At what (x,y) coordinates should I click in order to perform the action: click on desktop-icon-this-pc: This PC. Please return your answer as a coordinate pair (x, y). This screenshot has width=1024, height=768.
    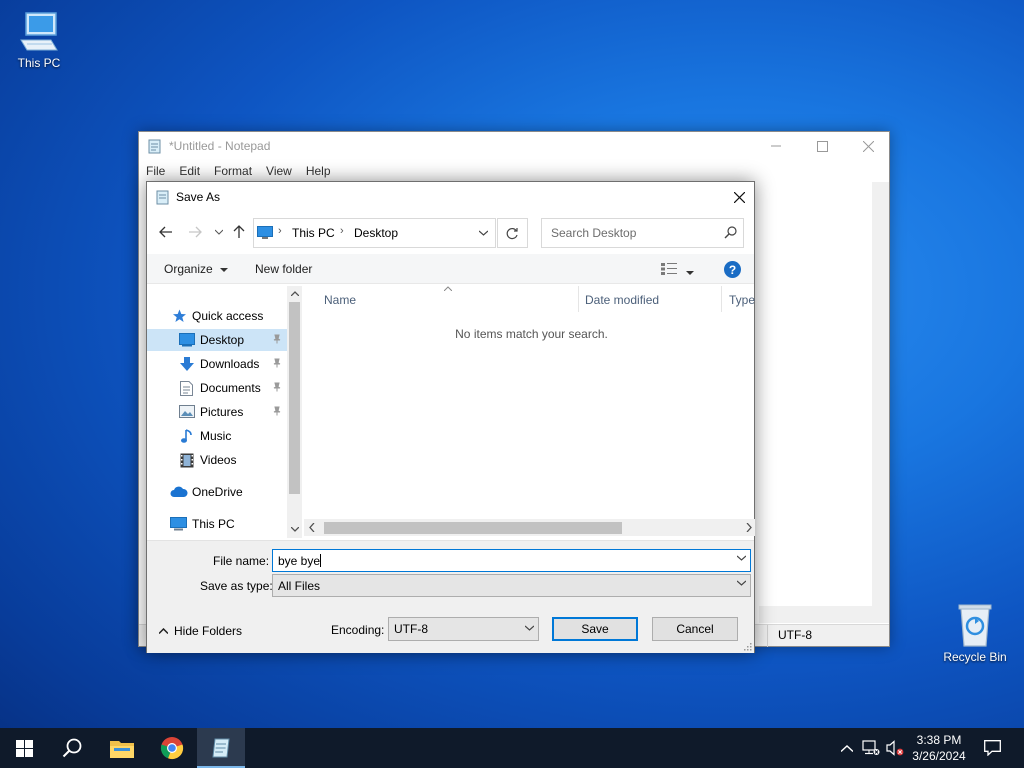
    Looking at the image, I should click on (39, 40).